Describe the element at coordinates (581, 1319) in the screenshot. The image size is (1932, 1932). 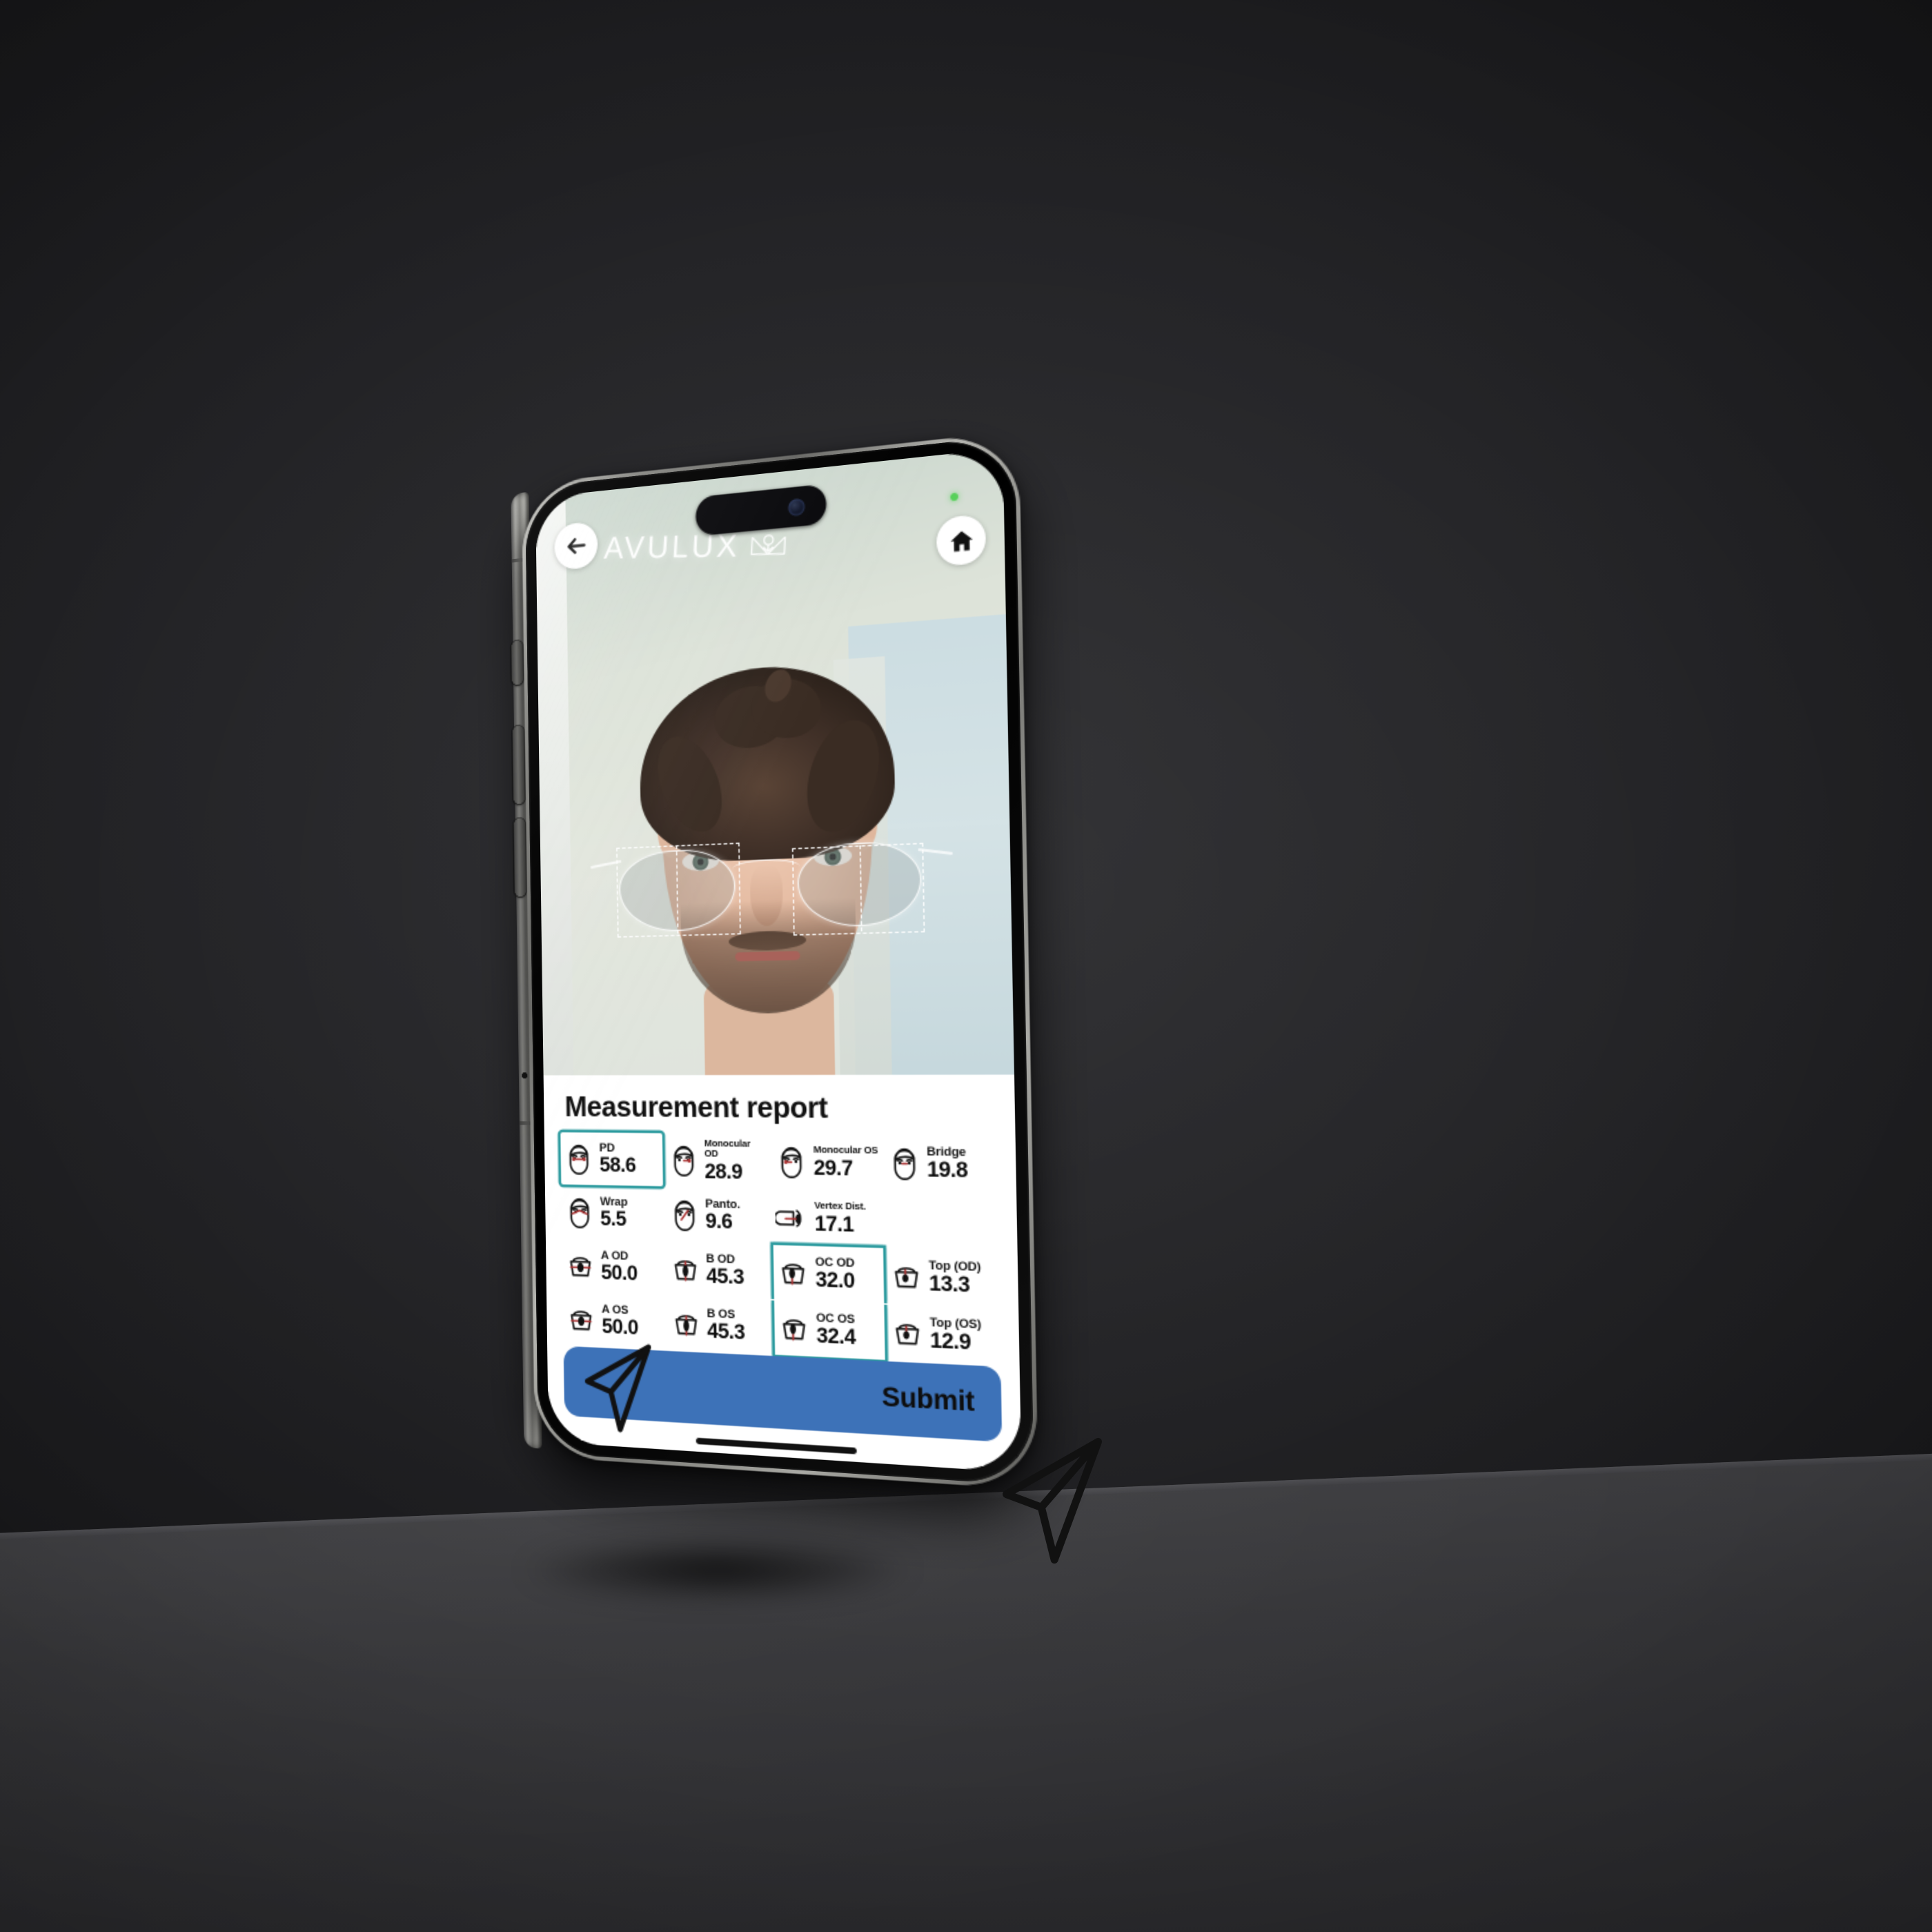
I see `lens-a-os-icon` at that location.